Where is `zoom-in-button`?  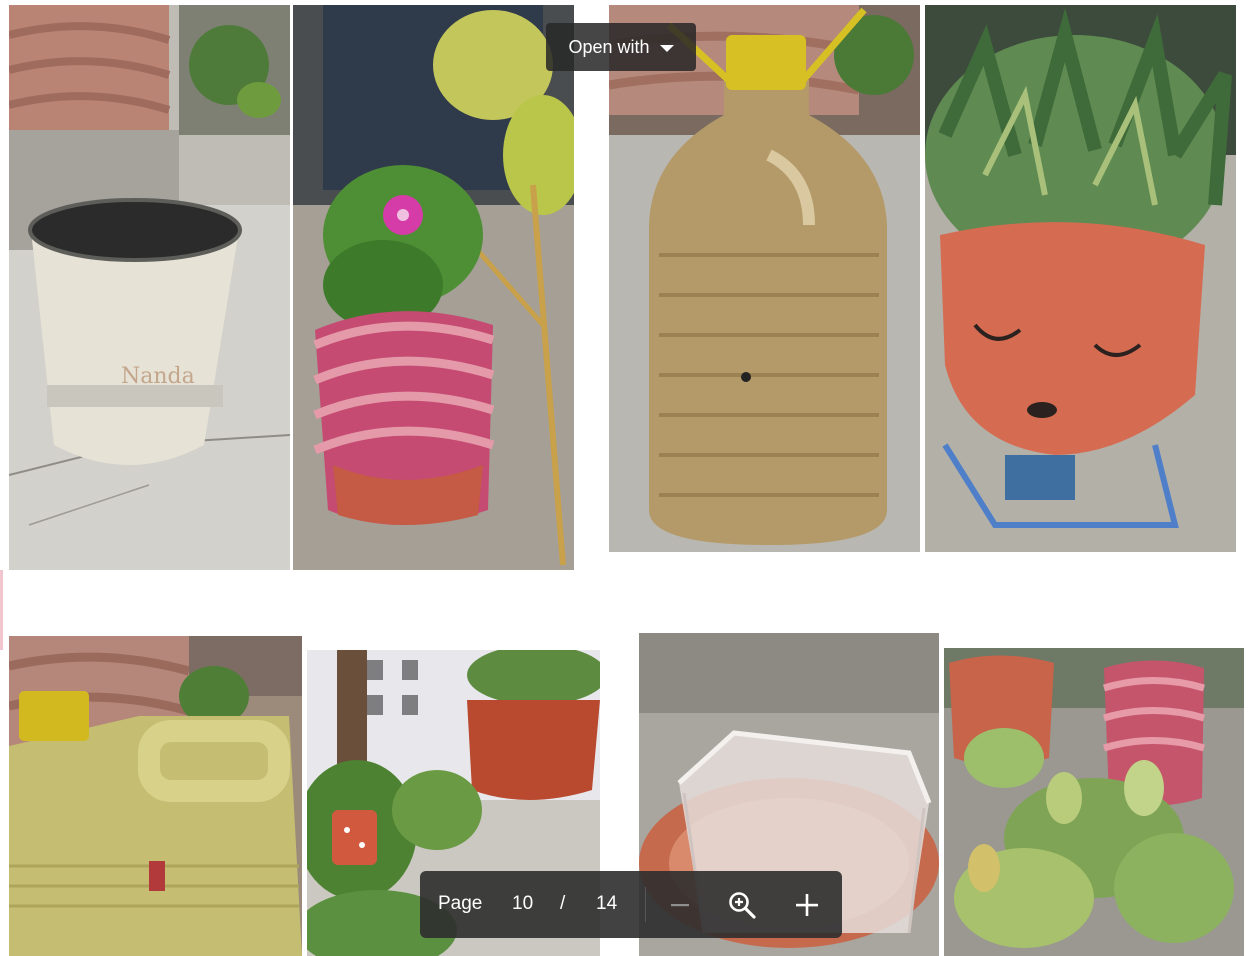 zoom-in-button is located at coordinates (807, 905).